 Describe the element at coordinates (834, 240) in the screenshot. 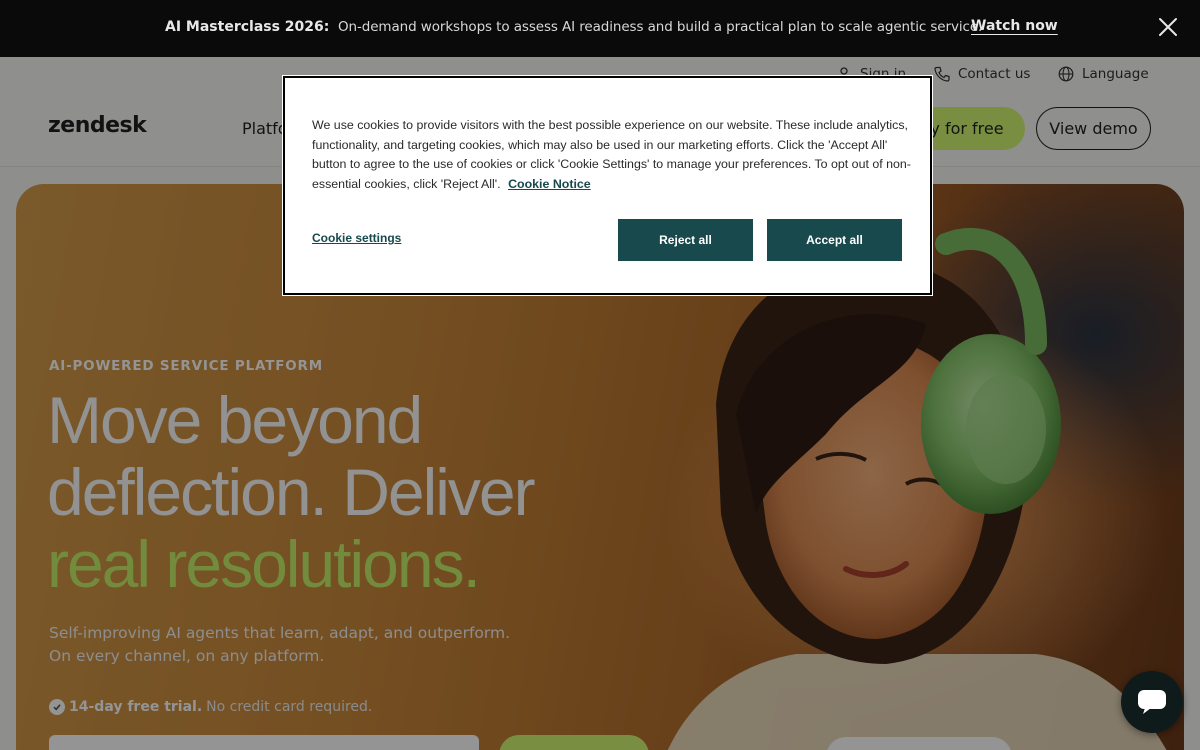

I see `accept-all-button: Accept all` at that location.